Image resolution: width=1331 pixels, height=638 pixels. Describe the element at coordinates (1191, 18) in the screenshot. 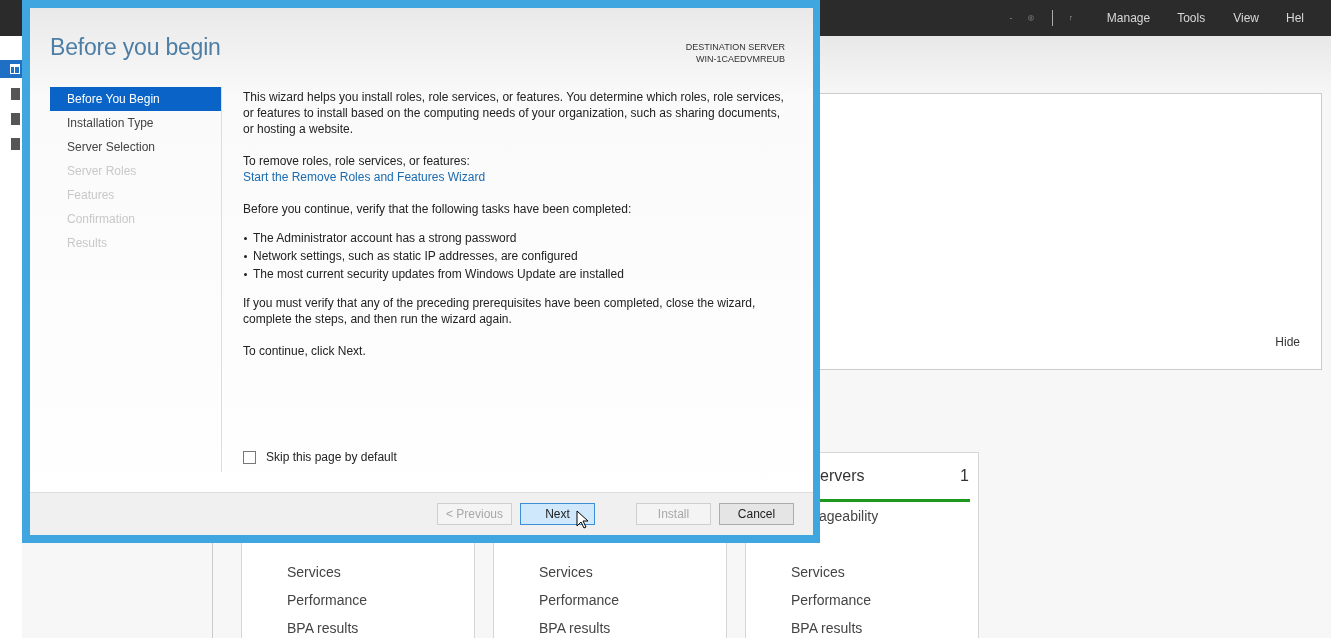

I see `menu-item: Tools` at that location.